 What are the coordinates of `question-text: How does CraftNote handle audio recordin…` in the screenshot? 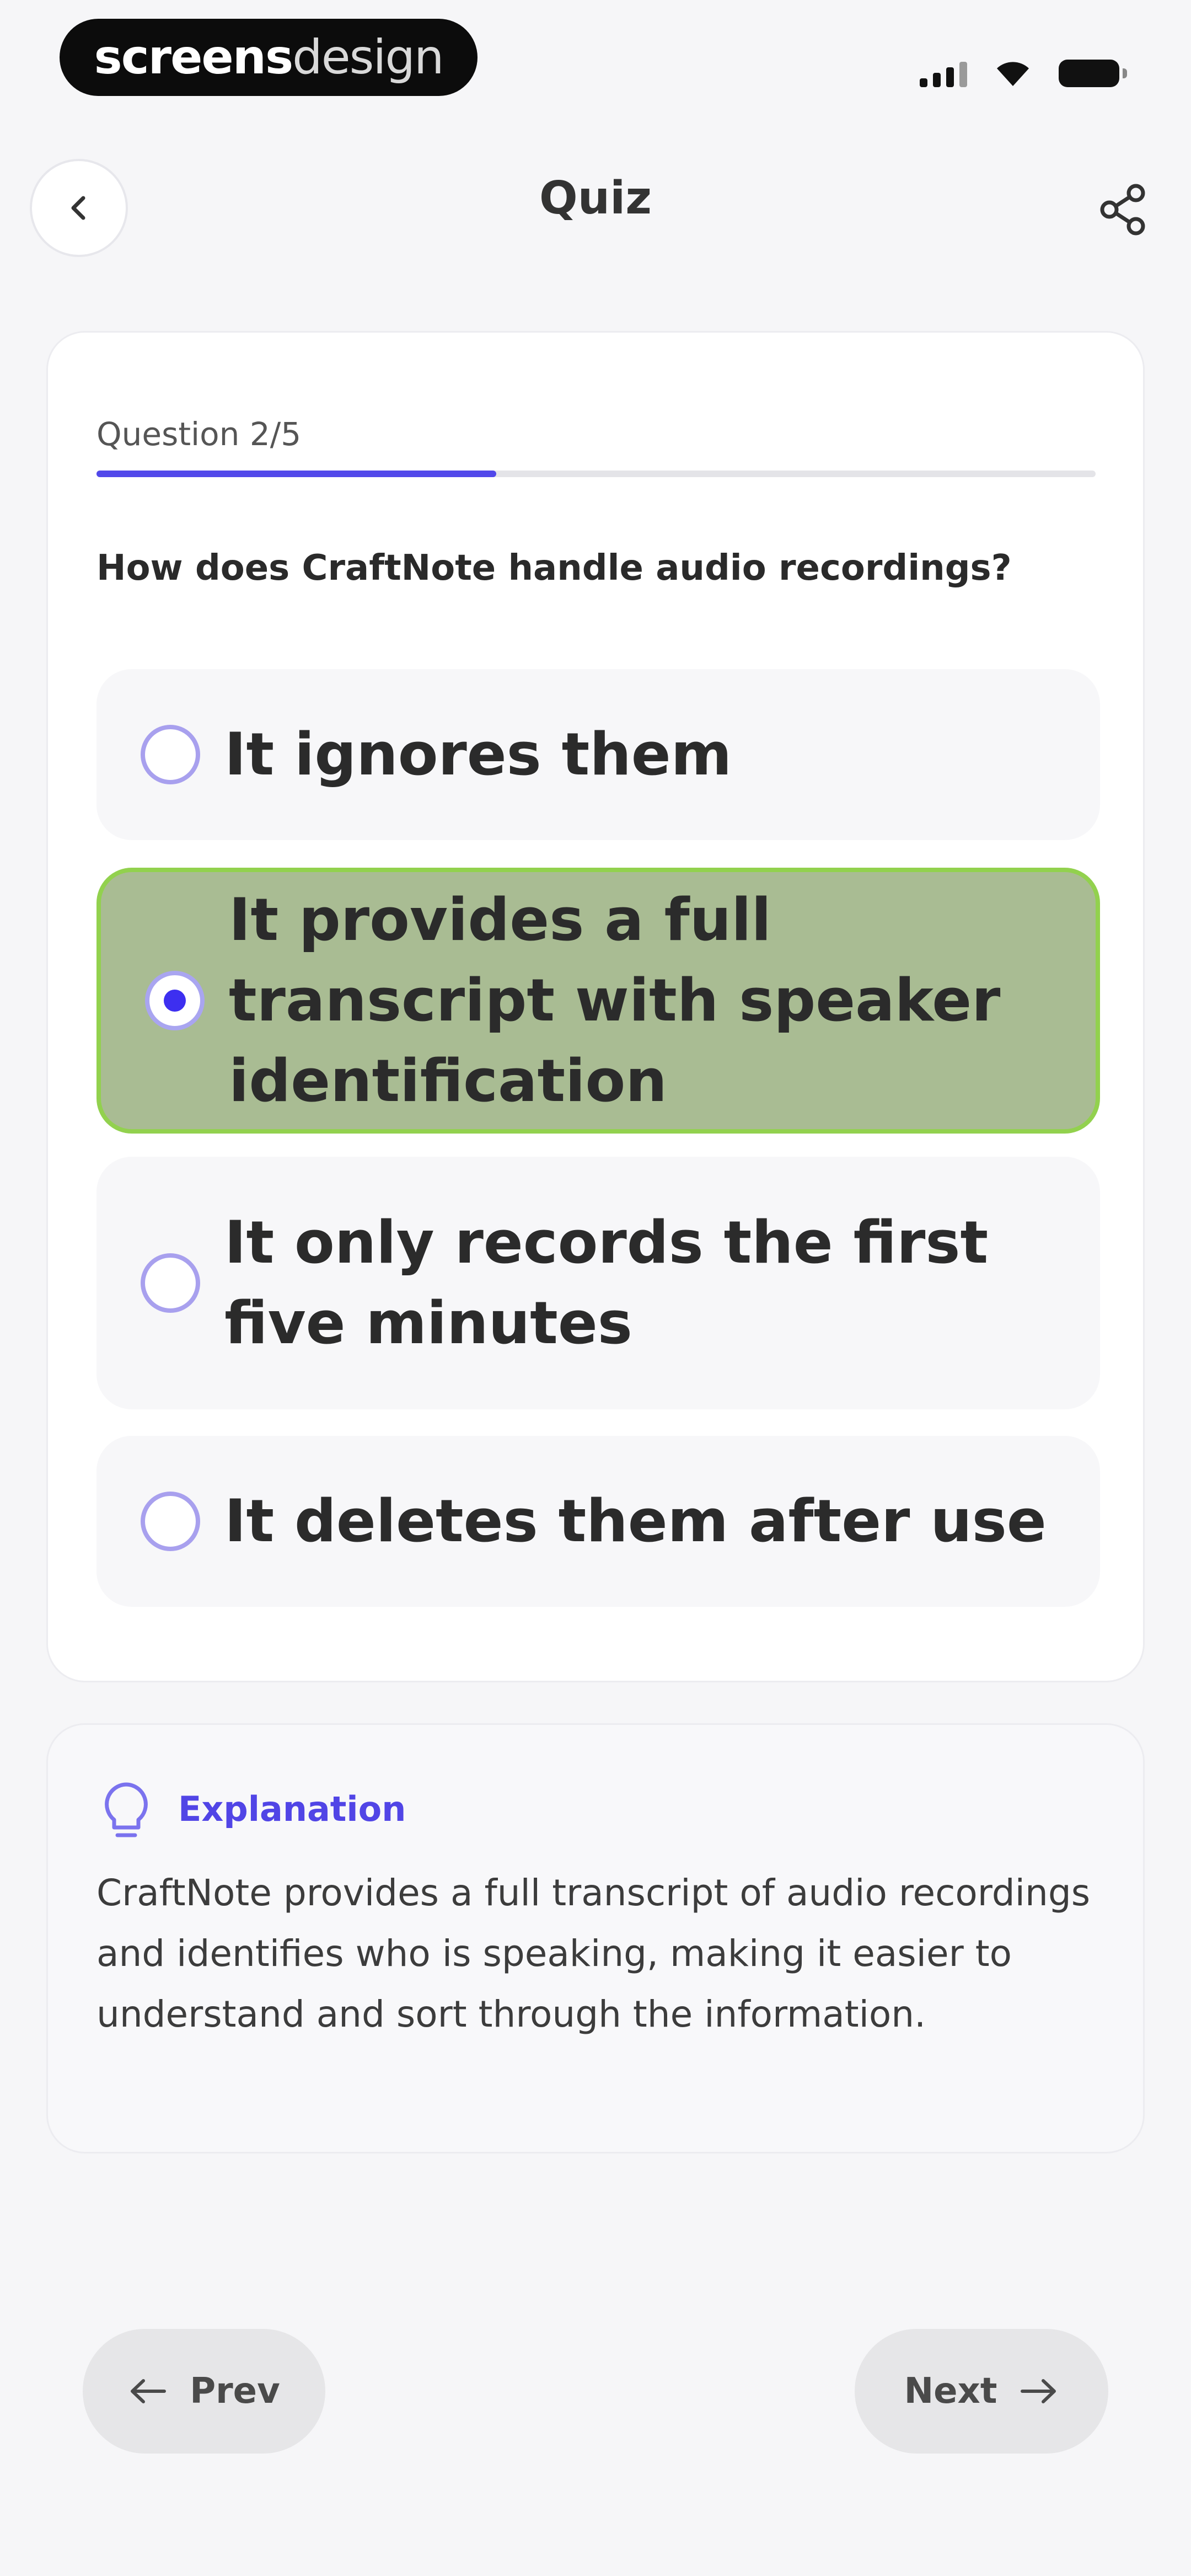 It's located at (554, 568).